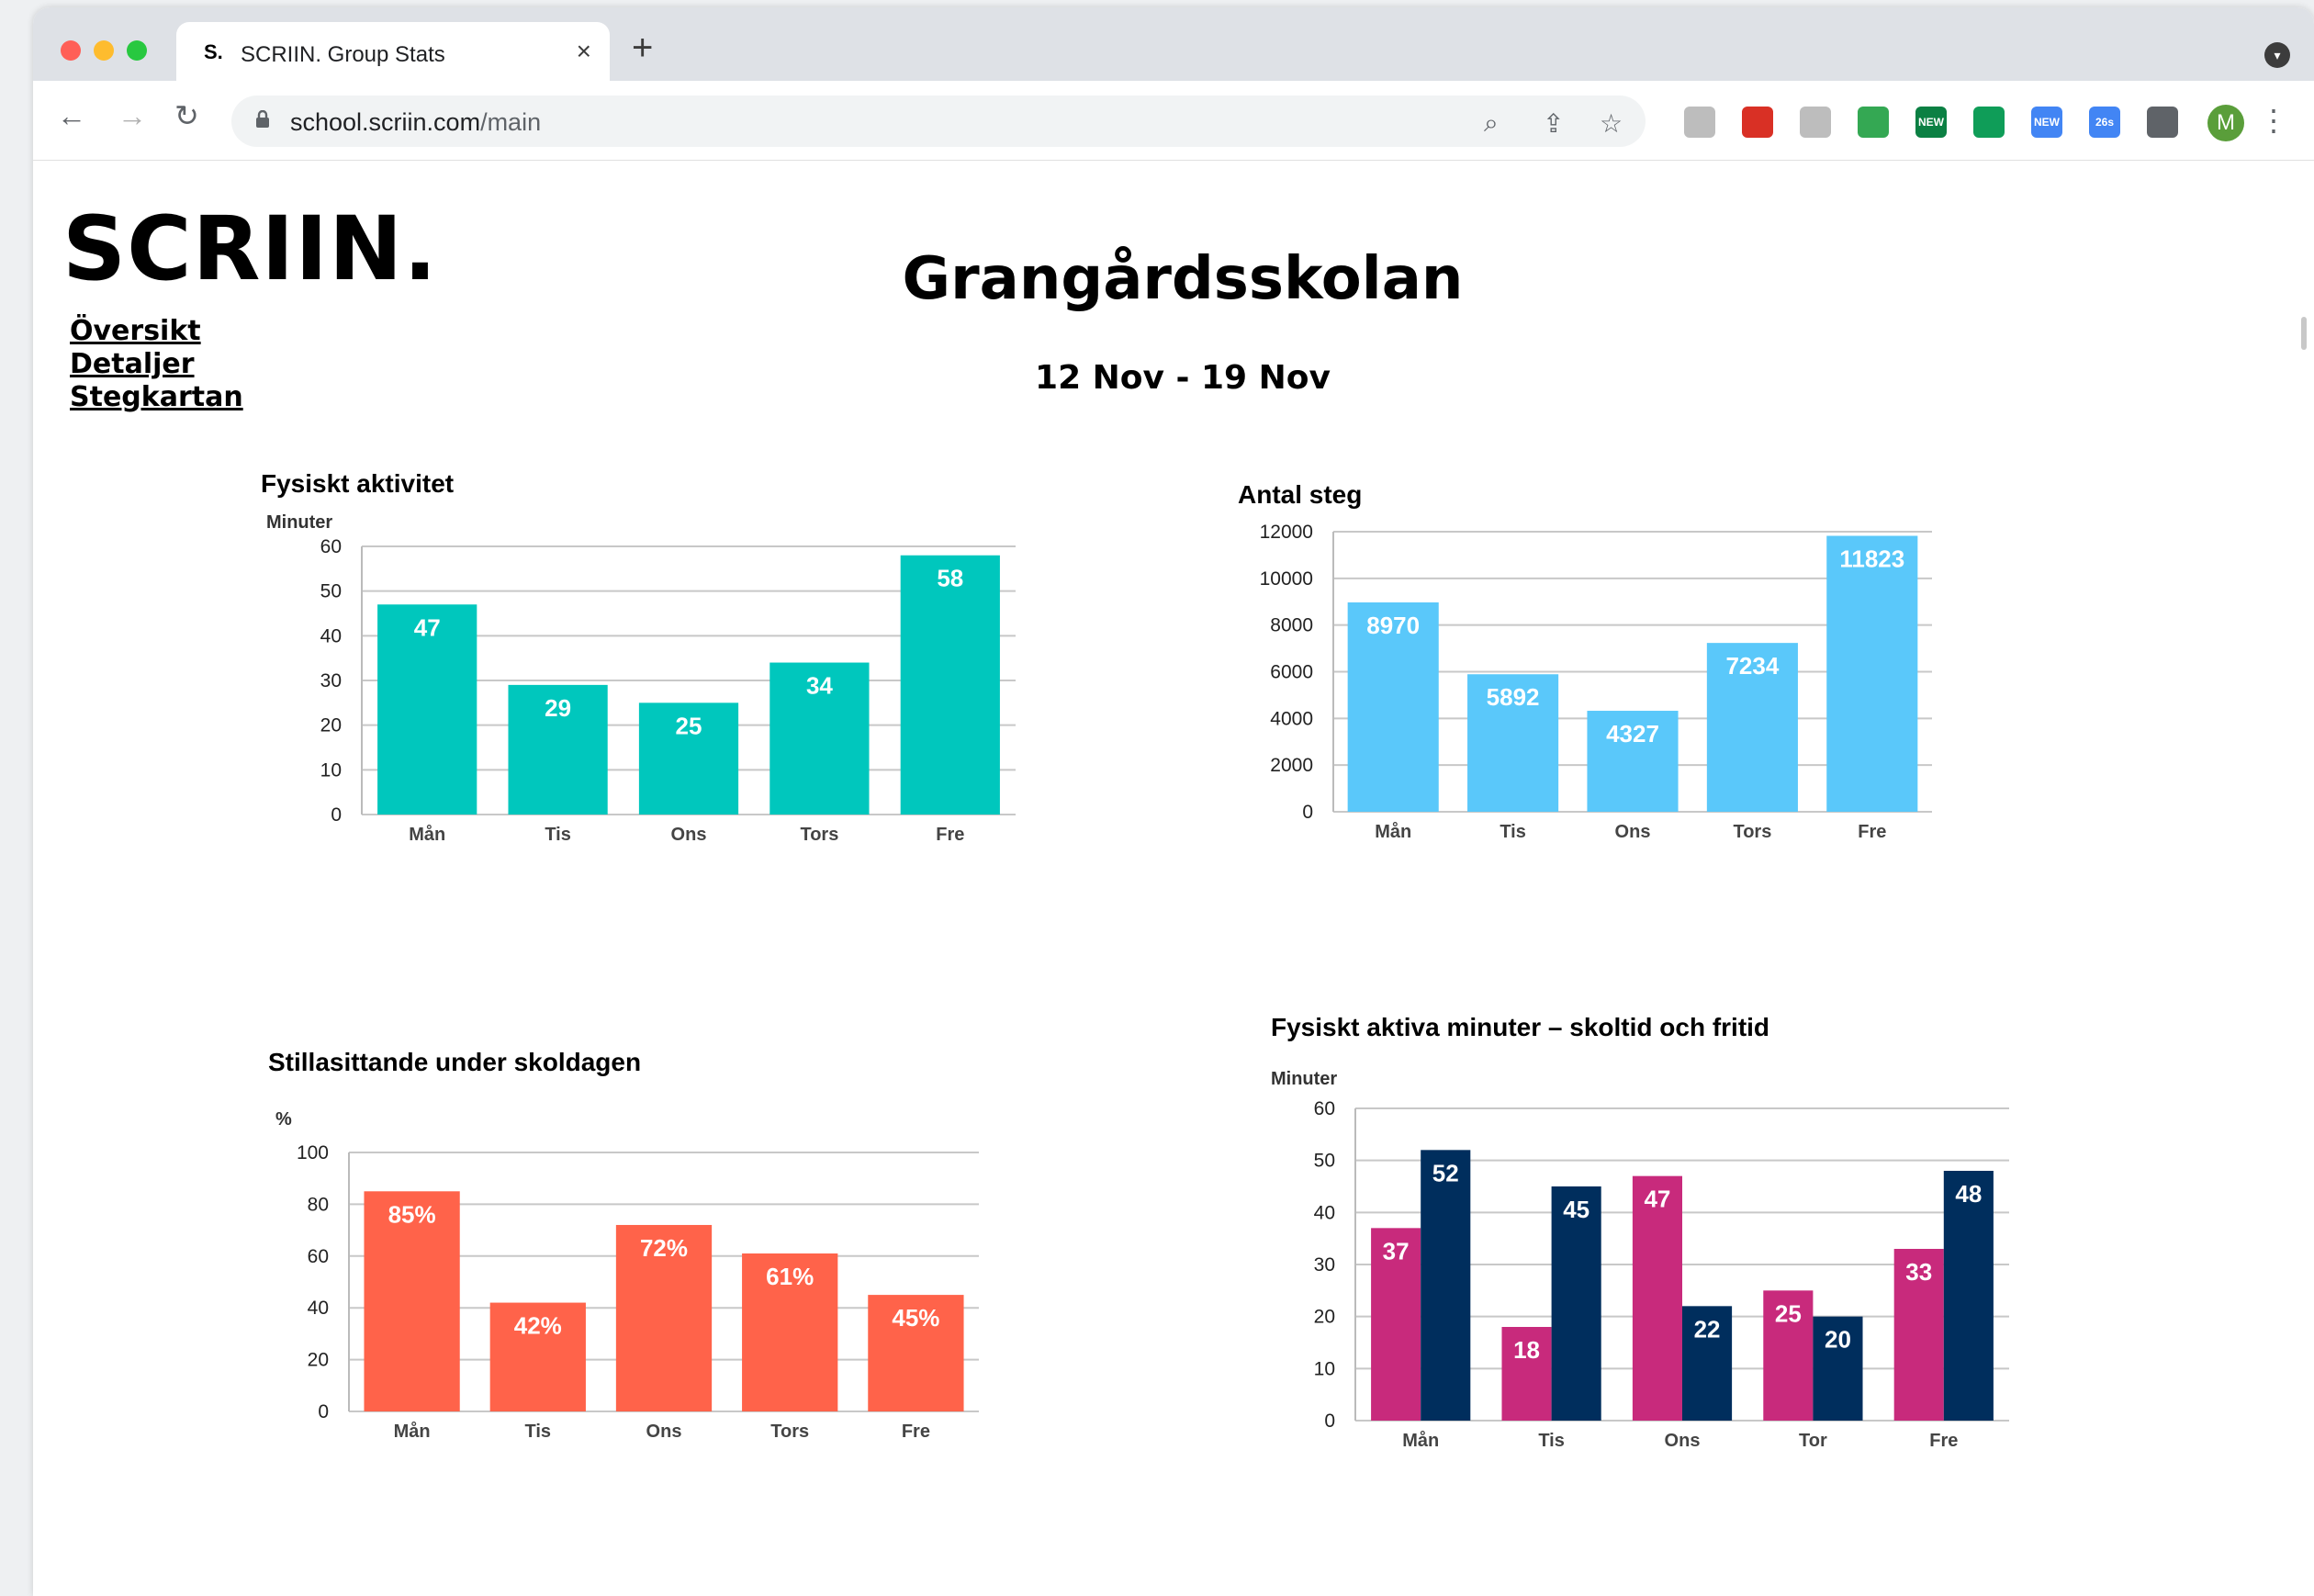 This screenshot has height=1596, width=2314. I want to click on tab-search-icon: ▾, so click(2277, 55).